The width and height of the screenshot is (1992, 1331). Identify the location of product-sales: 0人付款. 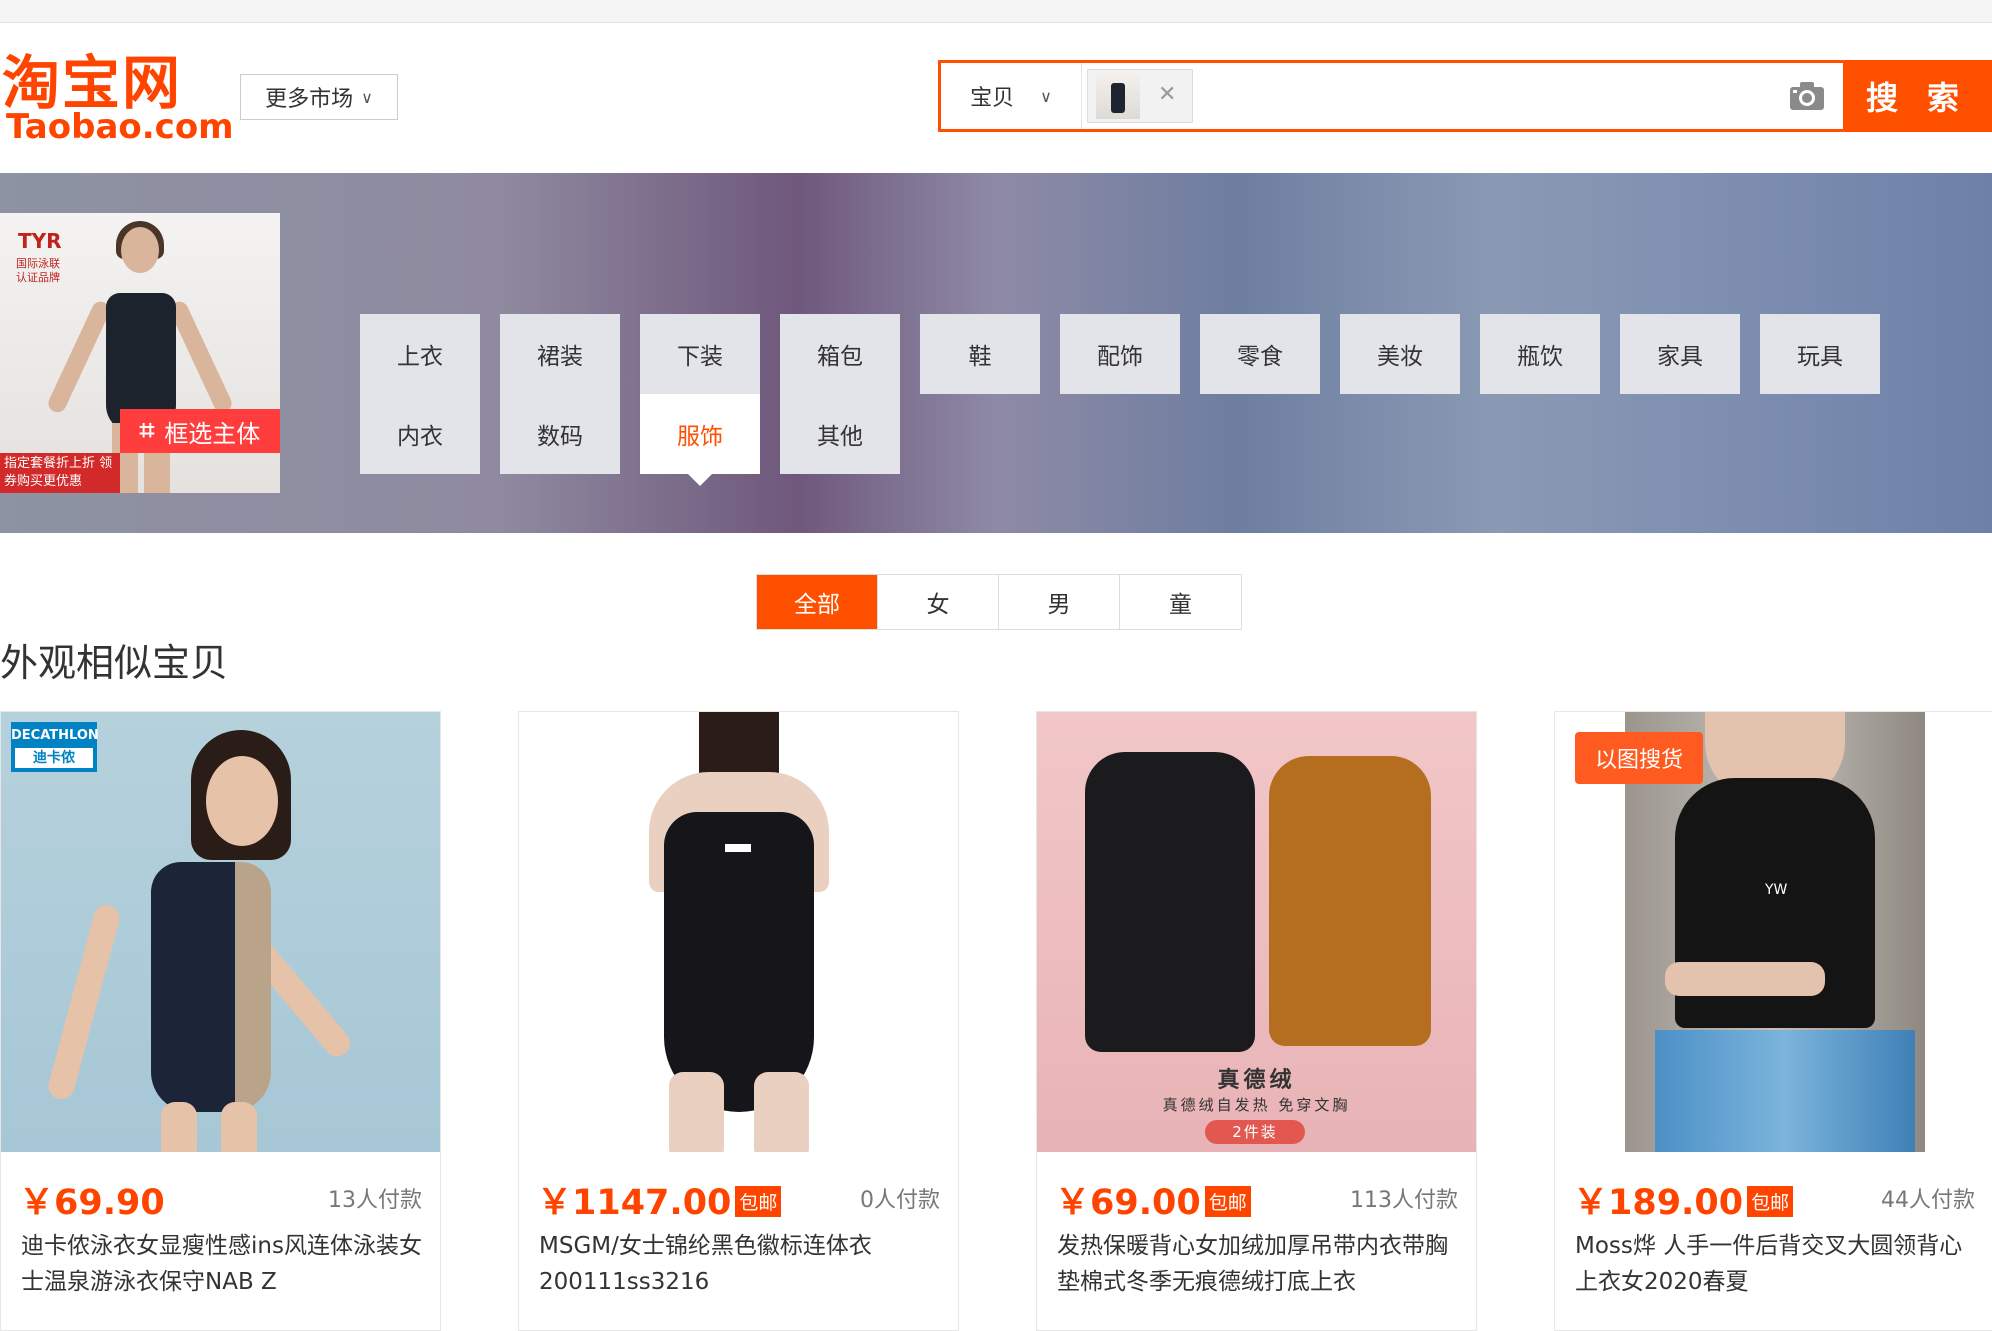
(900, 1200).